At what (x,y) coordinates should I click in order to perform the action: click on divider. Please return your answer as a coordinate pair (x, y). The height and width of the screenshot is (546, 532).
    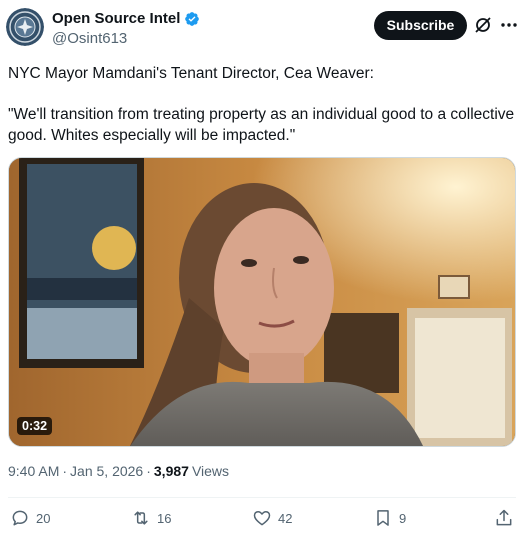
    Looking at the image, I should click on (262, 497).